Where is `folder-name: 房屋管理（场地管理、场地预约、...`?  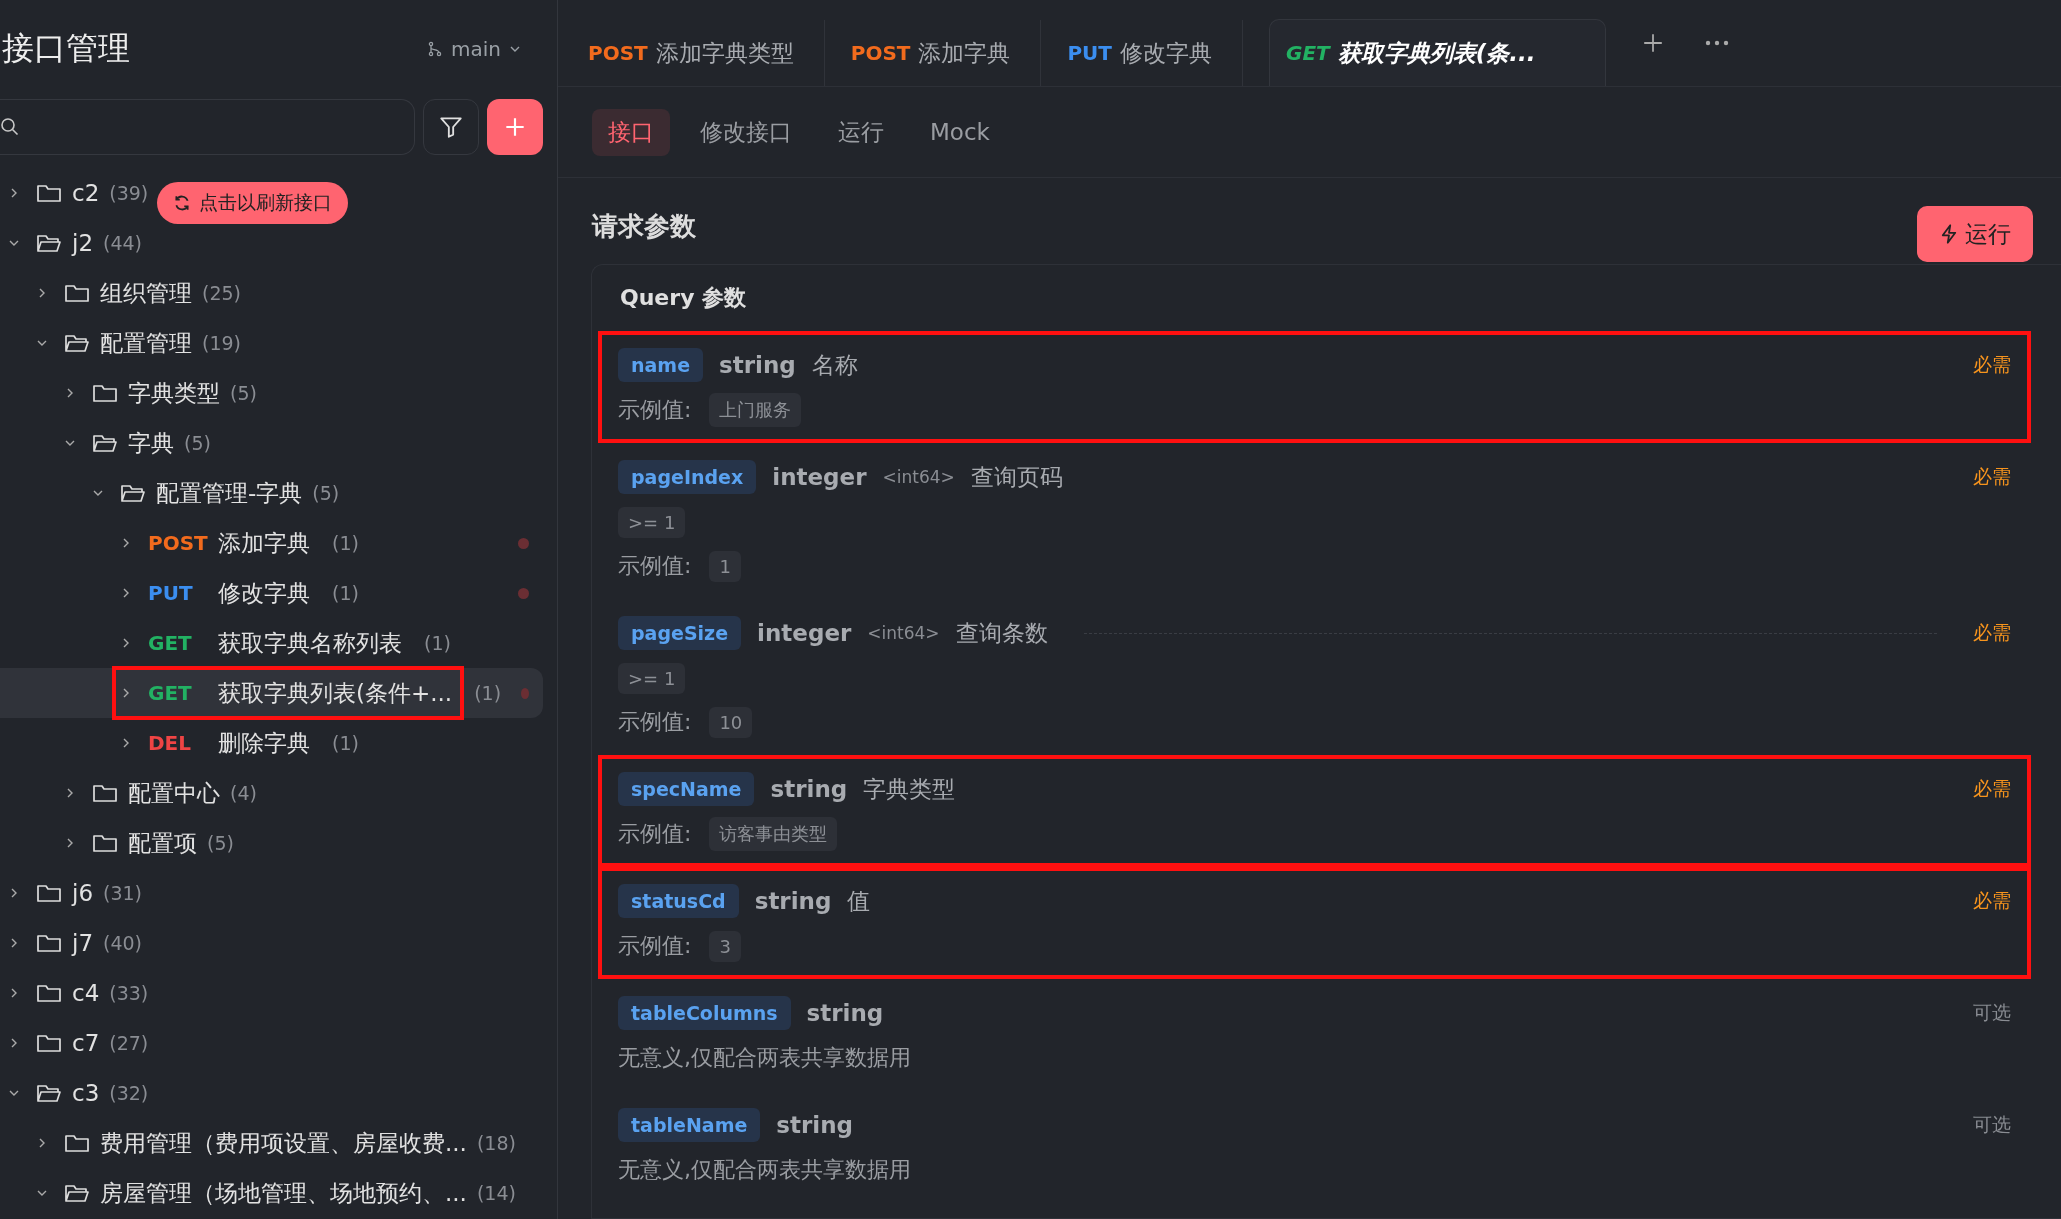
folder-name: 房屋管理（场地管理、场地预约、... is located at coordinates (283, 1193).